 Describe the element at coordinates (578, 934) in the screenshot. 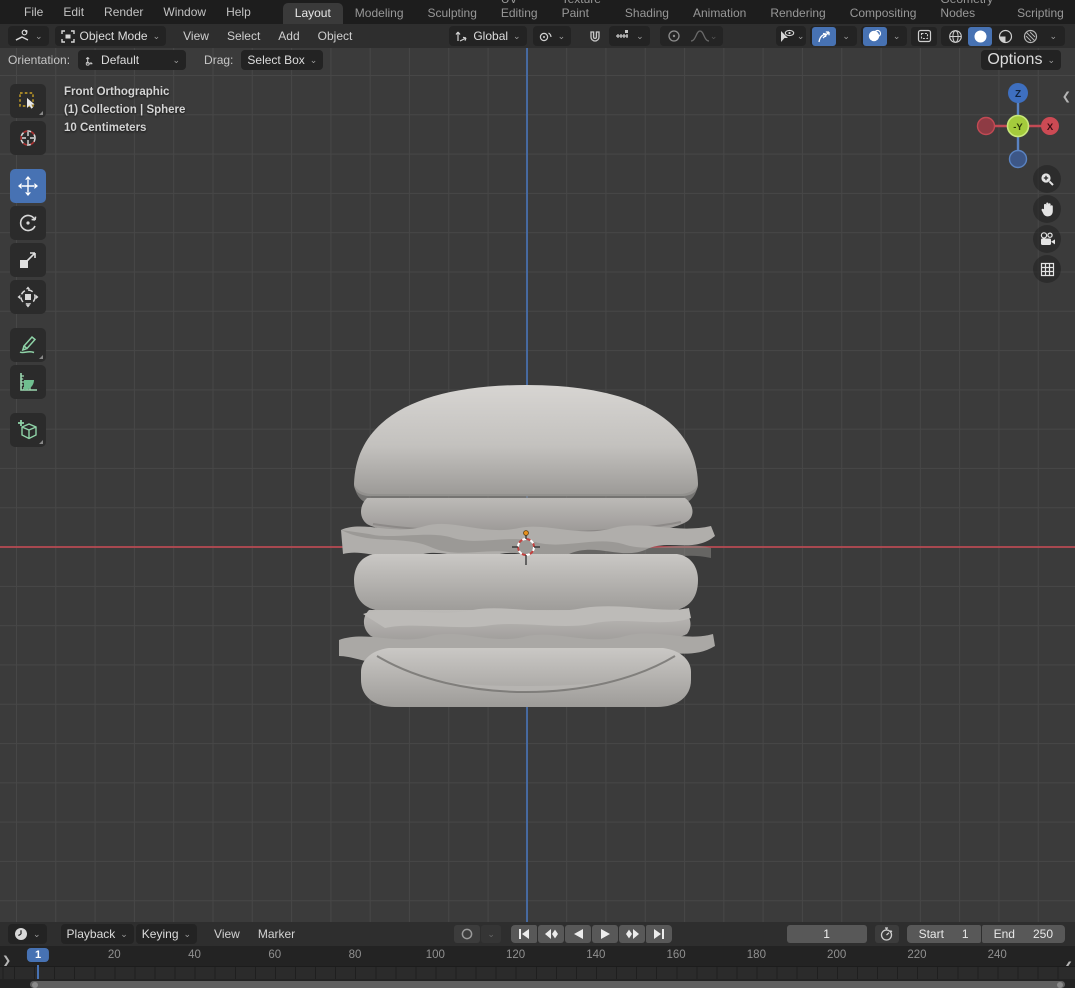

I see `play-reverse-button` at that location.